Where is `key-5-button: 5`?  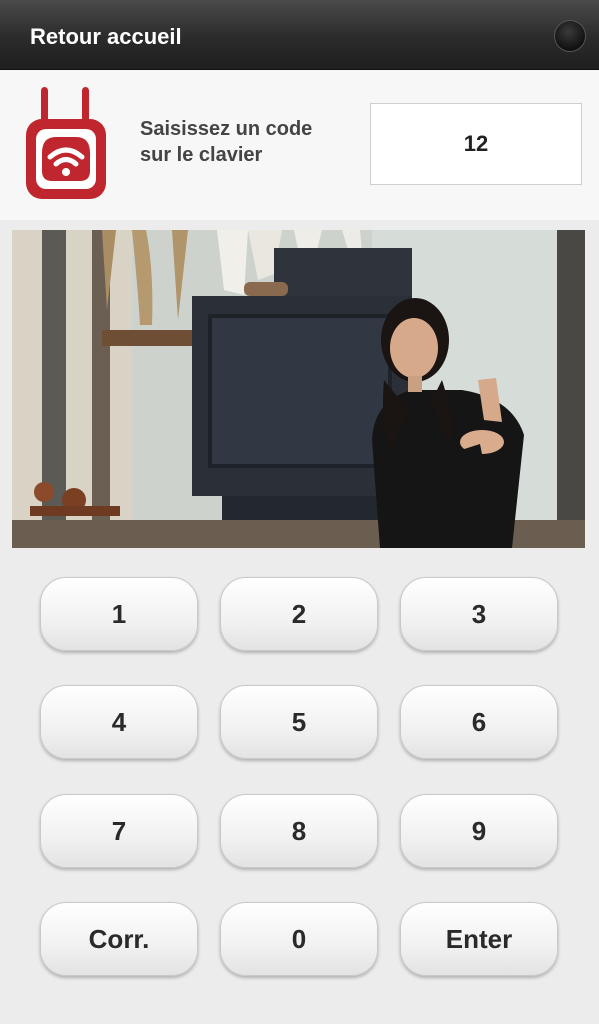
key-5-button: 5 is located at coordinates (299, 722).